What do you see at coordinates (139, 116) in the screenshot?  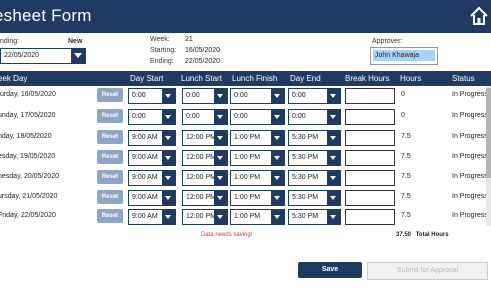 I see `day-start-value: 0:00` at bounding box center [139, 116].